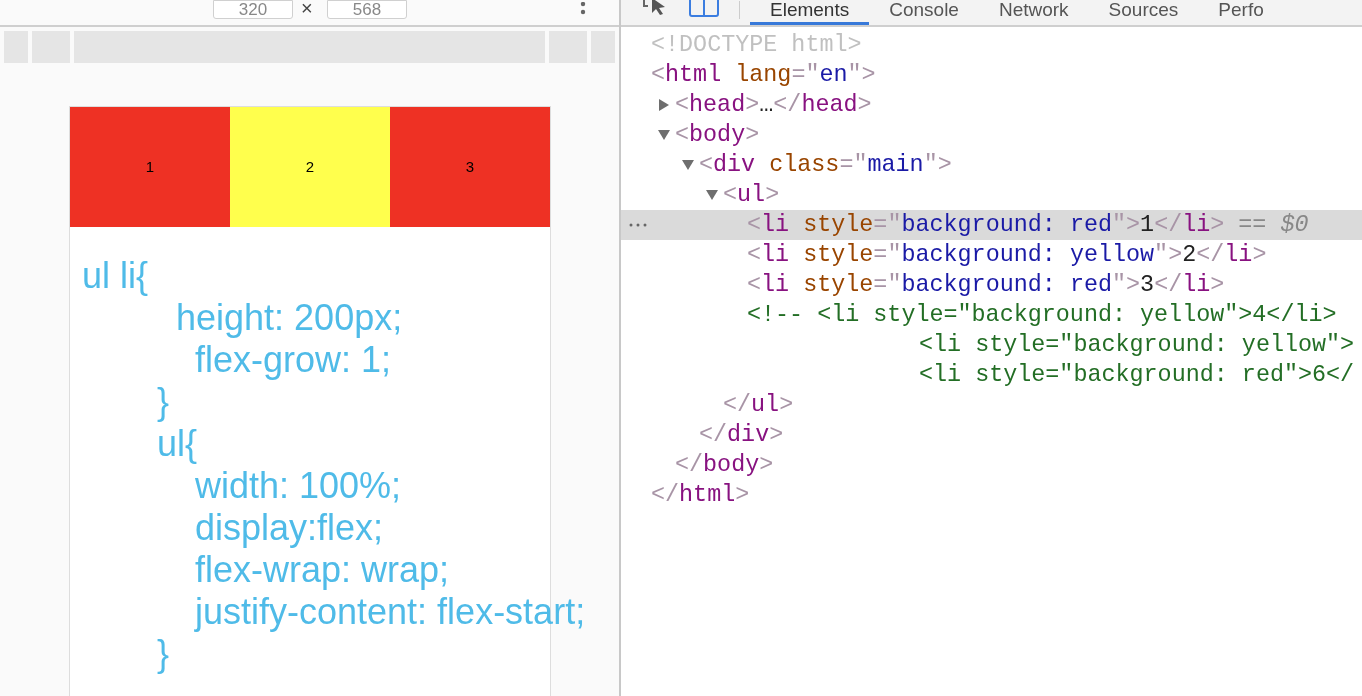  I want to click on css-text-line: flex-wrap: wrap;, so click(322, 569).